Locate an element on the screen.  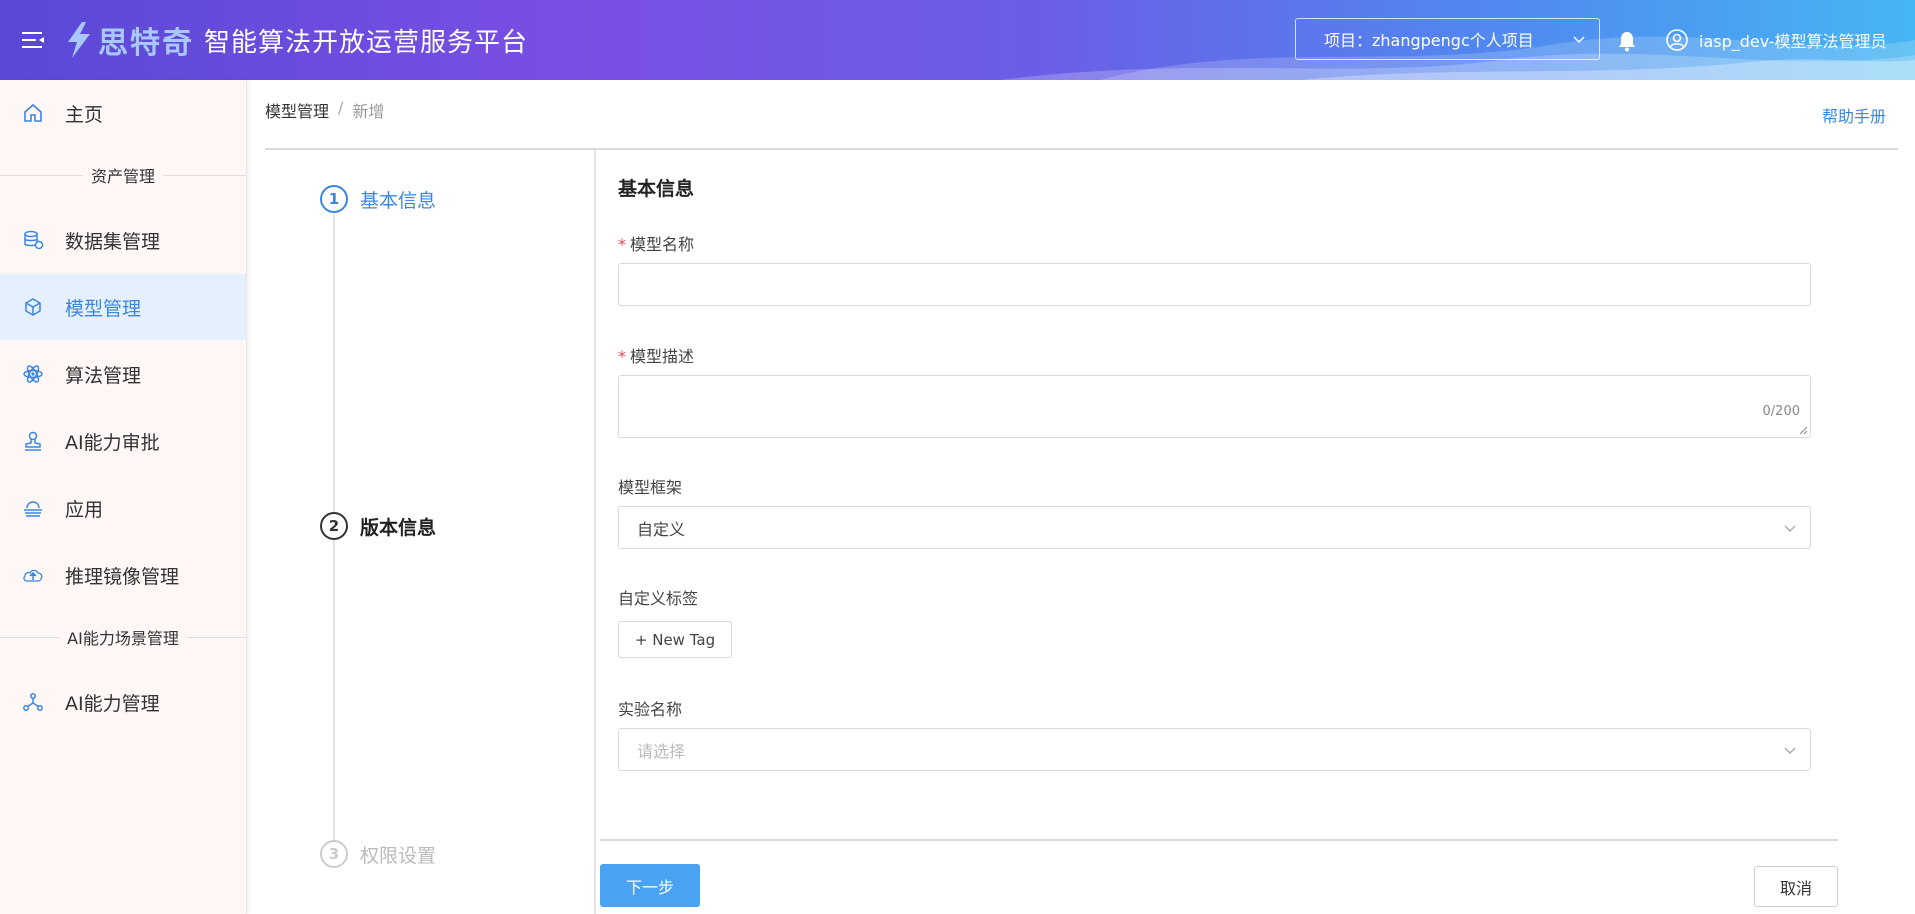
framework-select-value: 自定义 is located at coordinates (661, 529).